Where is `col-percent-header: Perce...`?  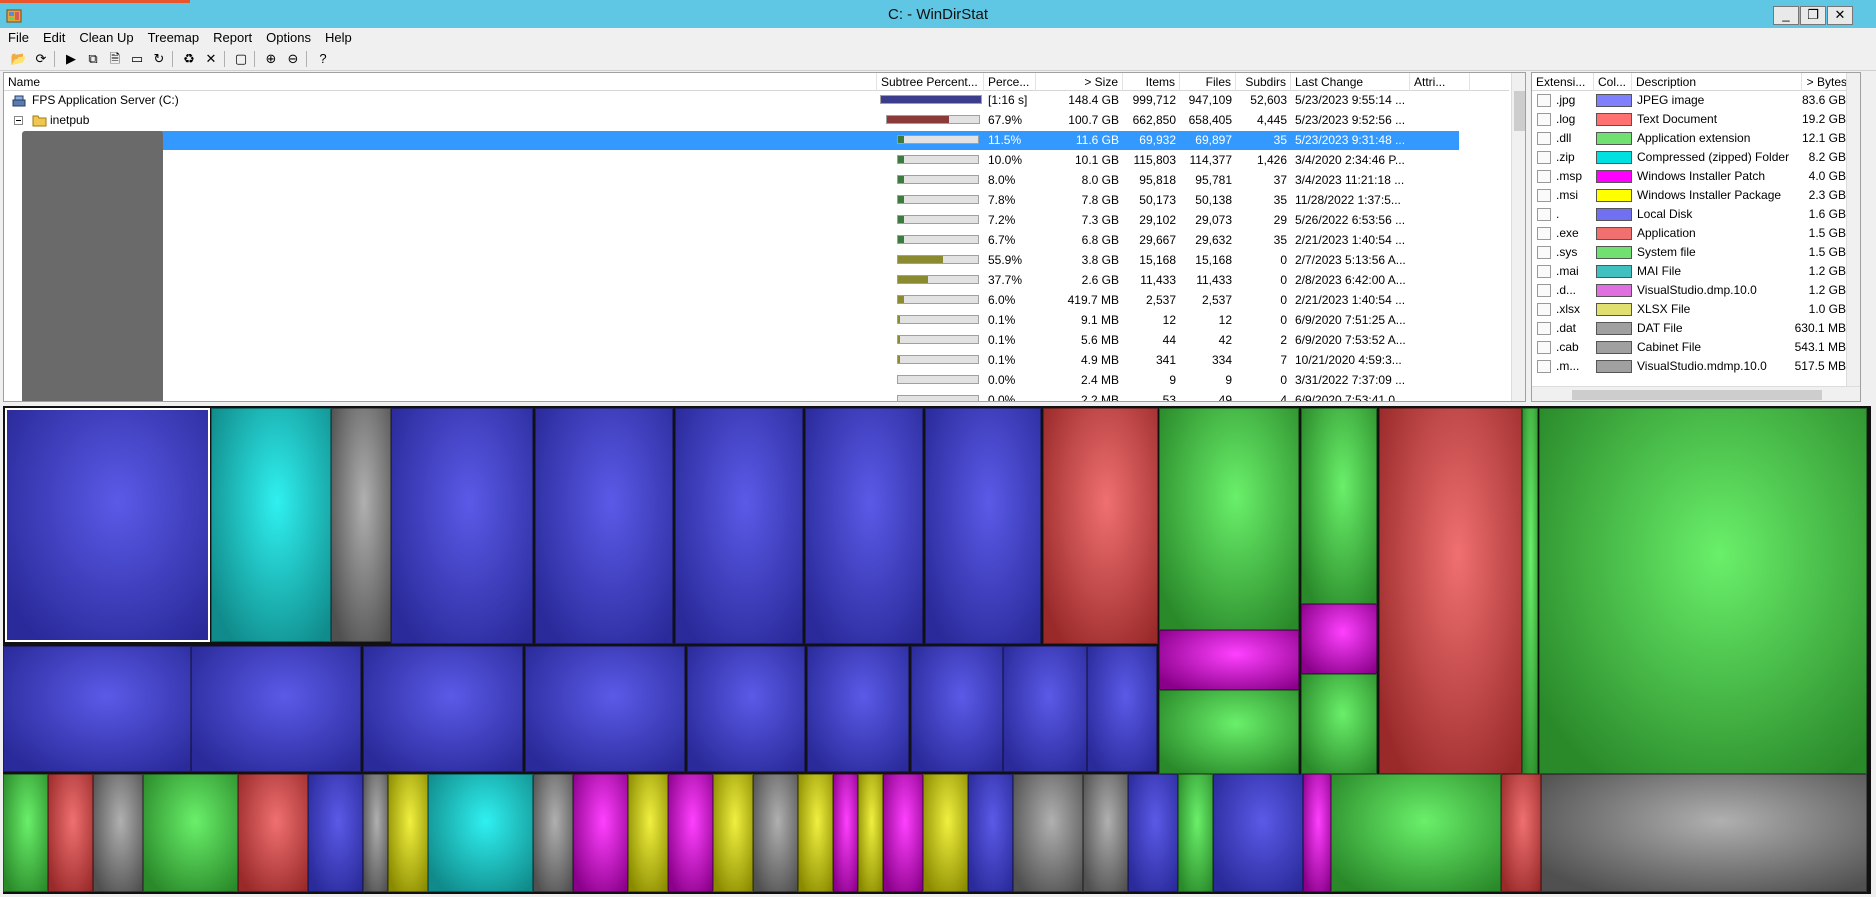
col-percent-header: Perce... is located at coordinates (1010, 82).